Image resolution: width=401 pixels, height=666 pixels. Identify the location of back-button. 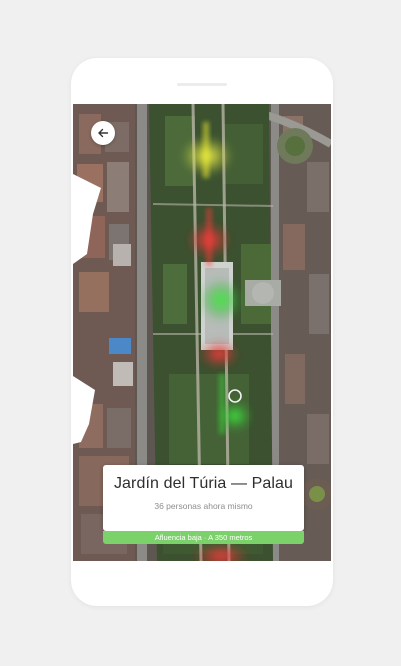
(103, 133).